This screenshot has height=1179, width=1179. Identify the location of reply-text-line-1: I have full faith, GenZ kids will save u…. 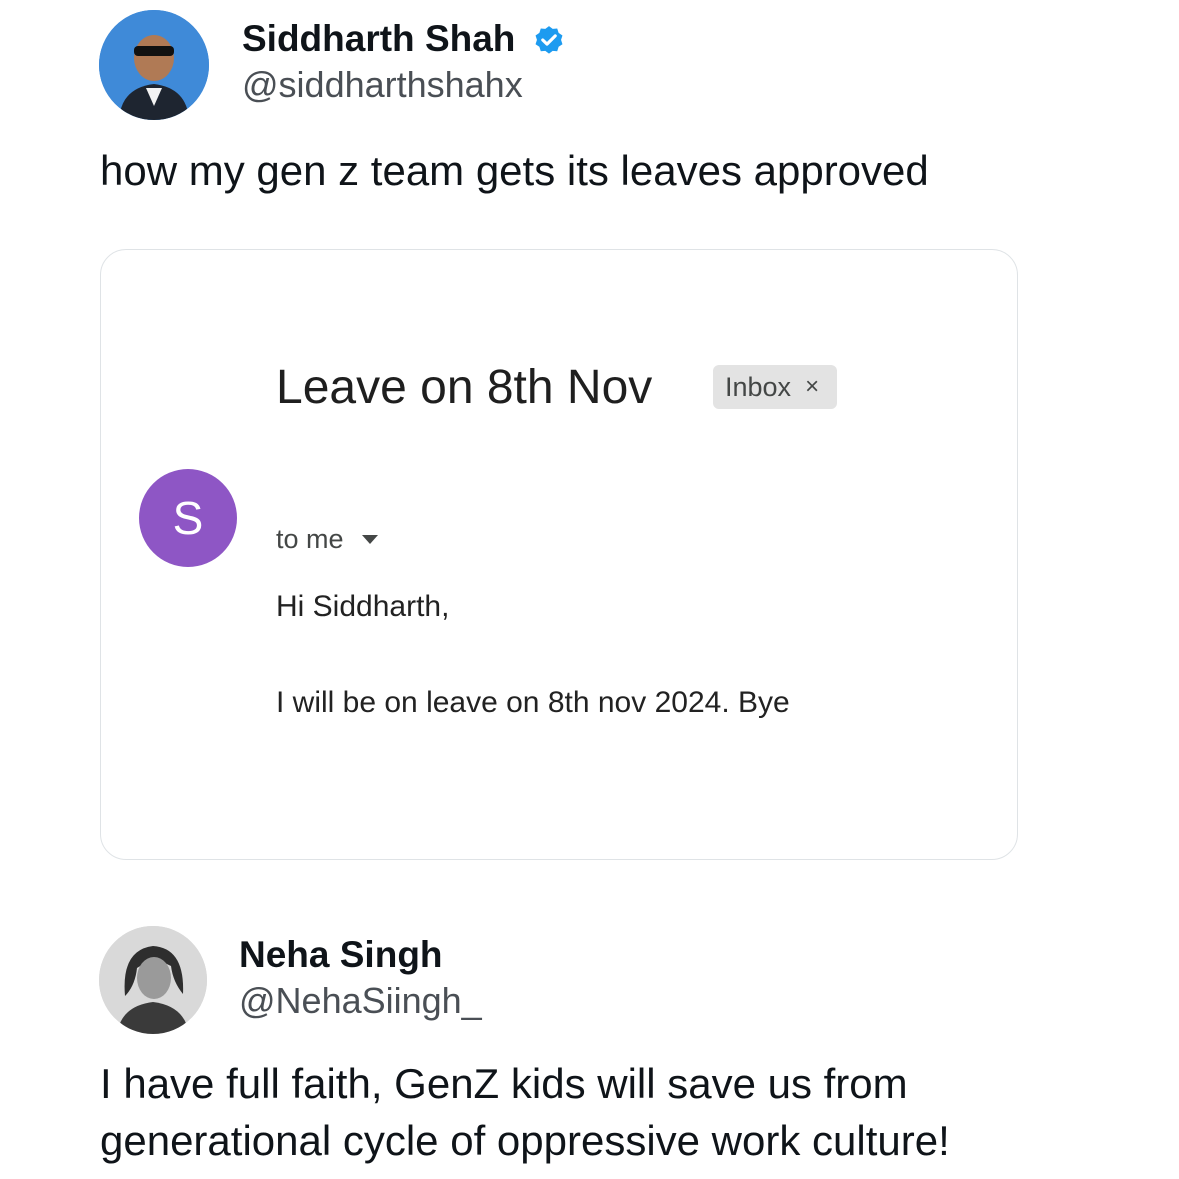
(504, 1083).